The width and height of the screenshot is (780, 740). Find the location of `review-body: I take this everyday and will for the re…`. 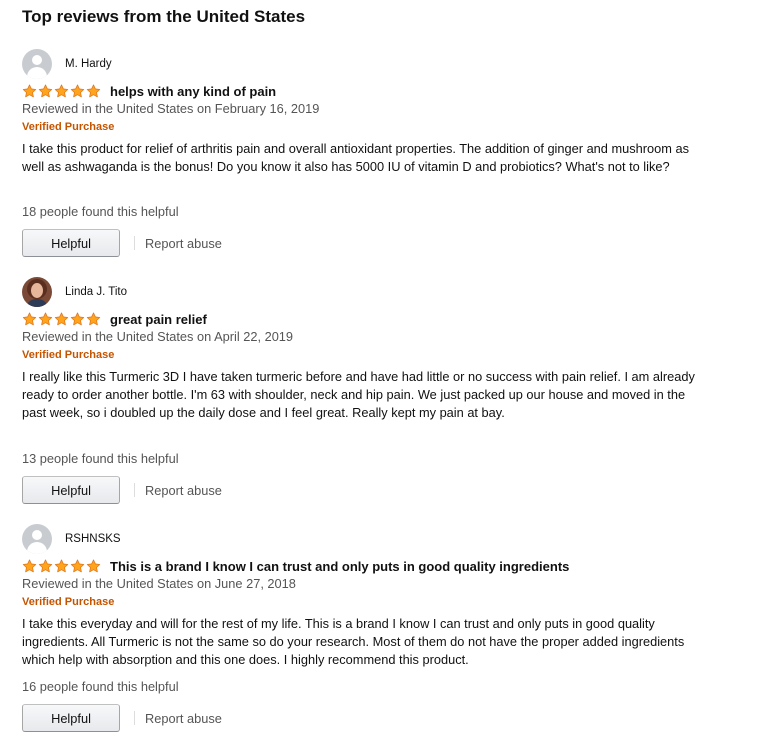

review-body: I take this everyday and will for the re… is located at coordinates (353, 641).